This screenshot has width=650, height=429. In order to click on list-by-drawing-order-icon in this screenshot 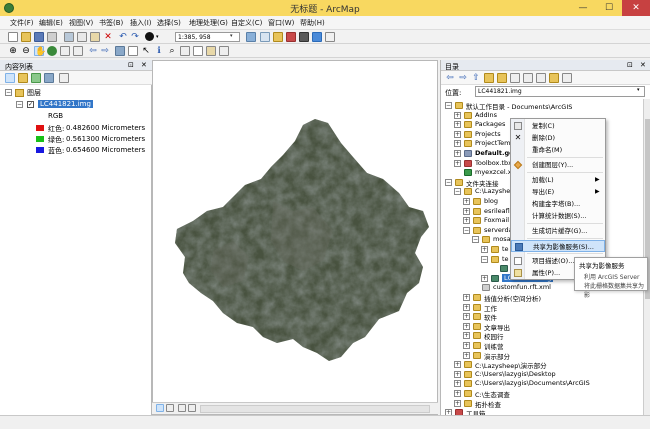, I will do `click(10, 78)`.